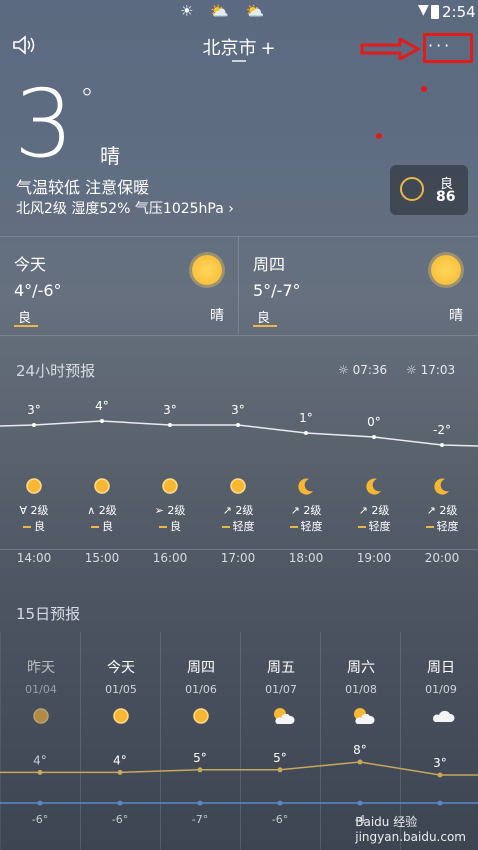 The height and width of the screenshot is (850, 478). What do you see at coordinates (435, 12) in the screenshot?
I see `battery-icon` at bounding box center [435, 12].